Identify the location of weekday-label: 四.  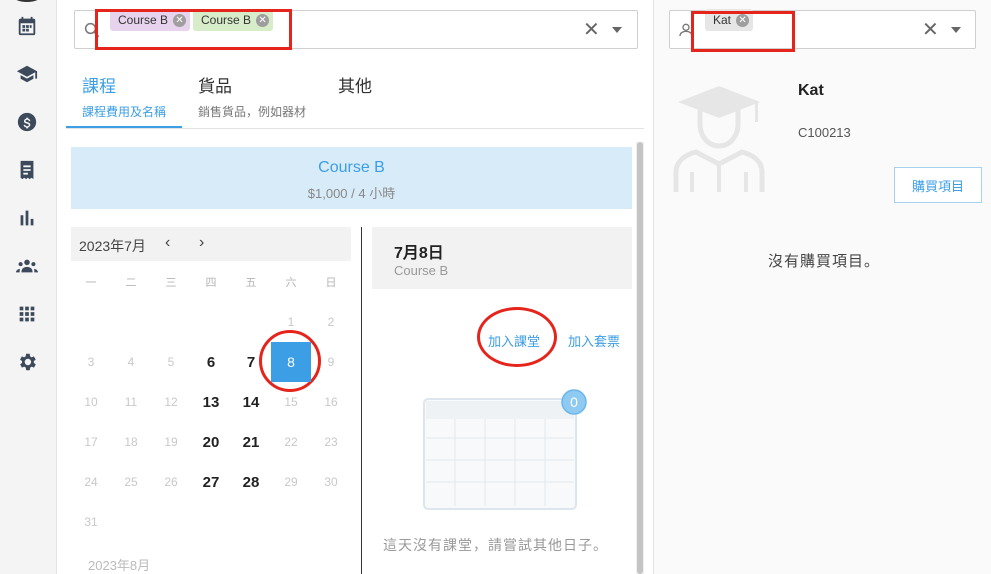
(211, 283).